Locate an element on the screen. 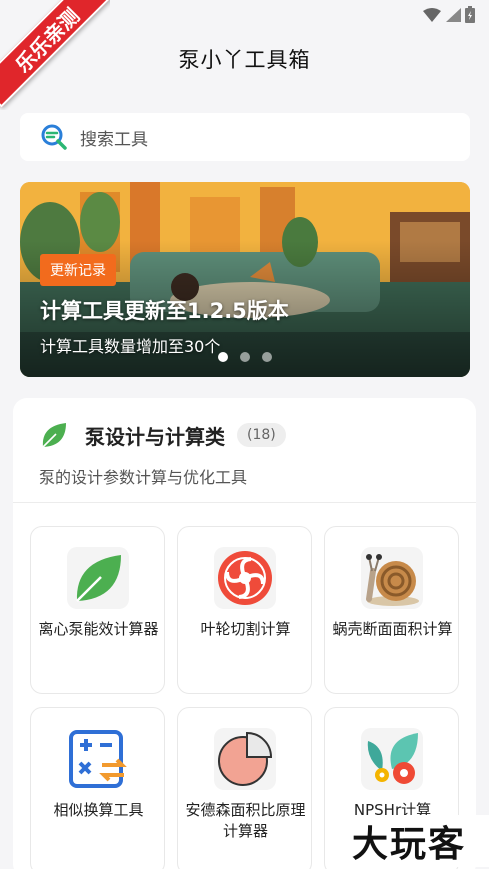  watermark: 大玩客 is located at coordinates (409, 841).